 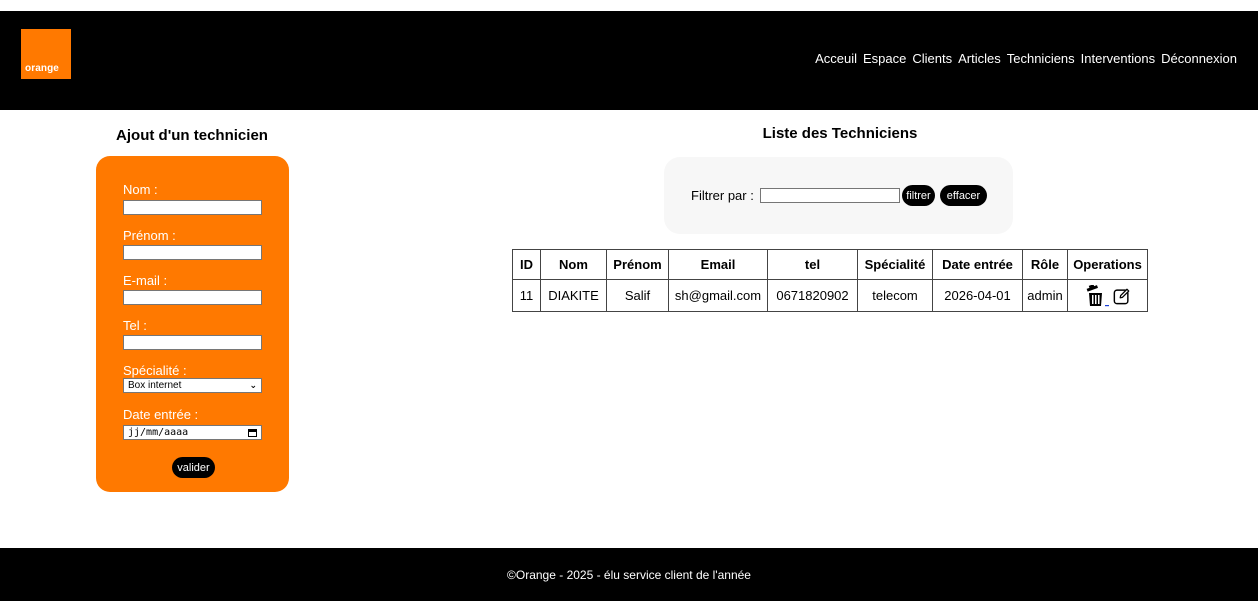 I want to click on orange-logo: orange, so click(x=46, y=54).